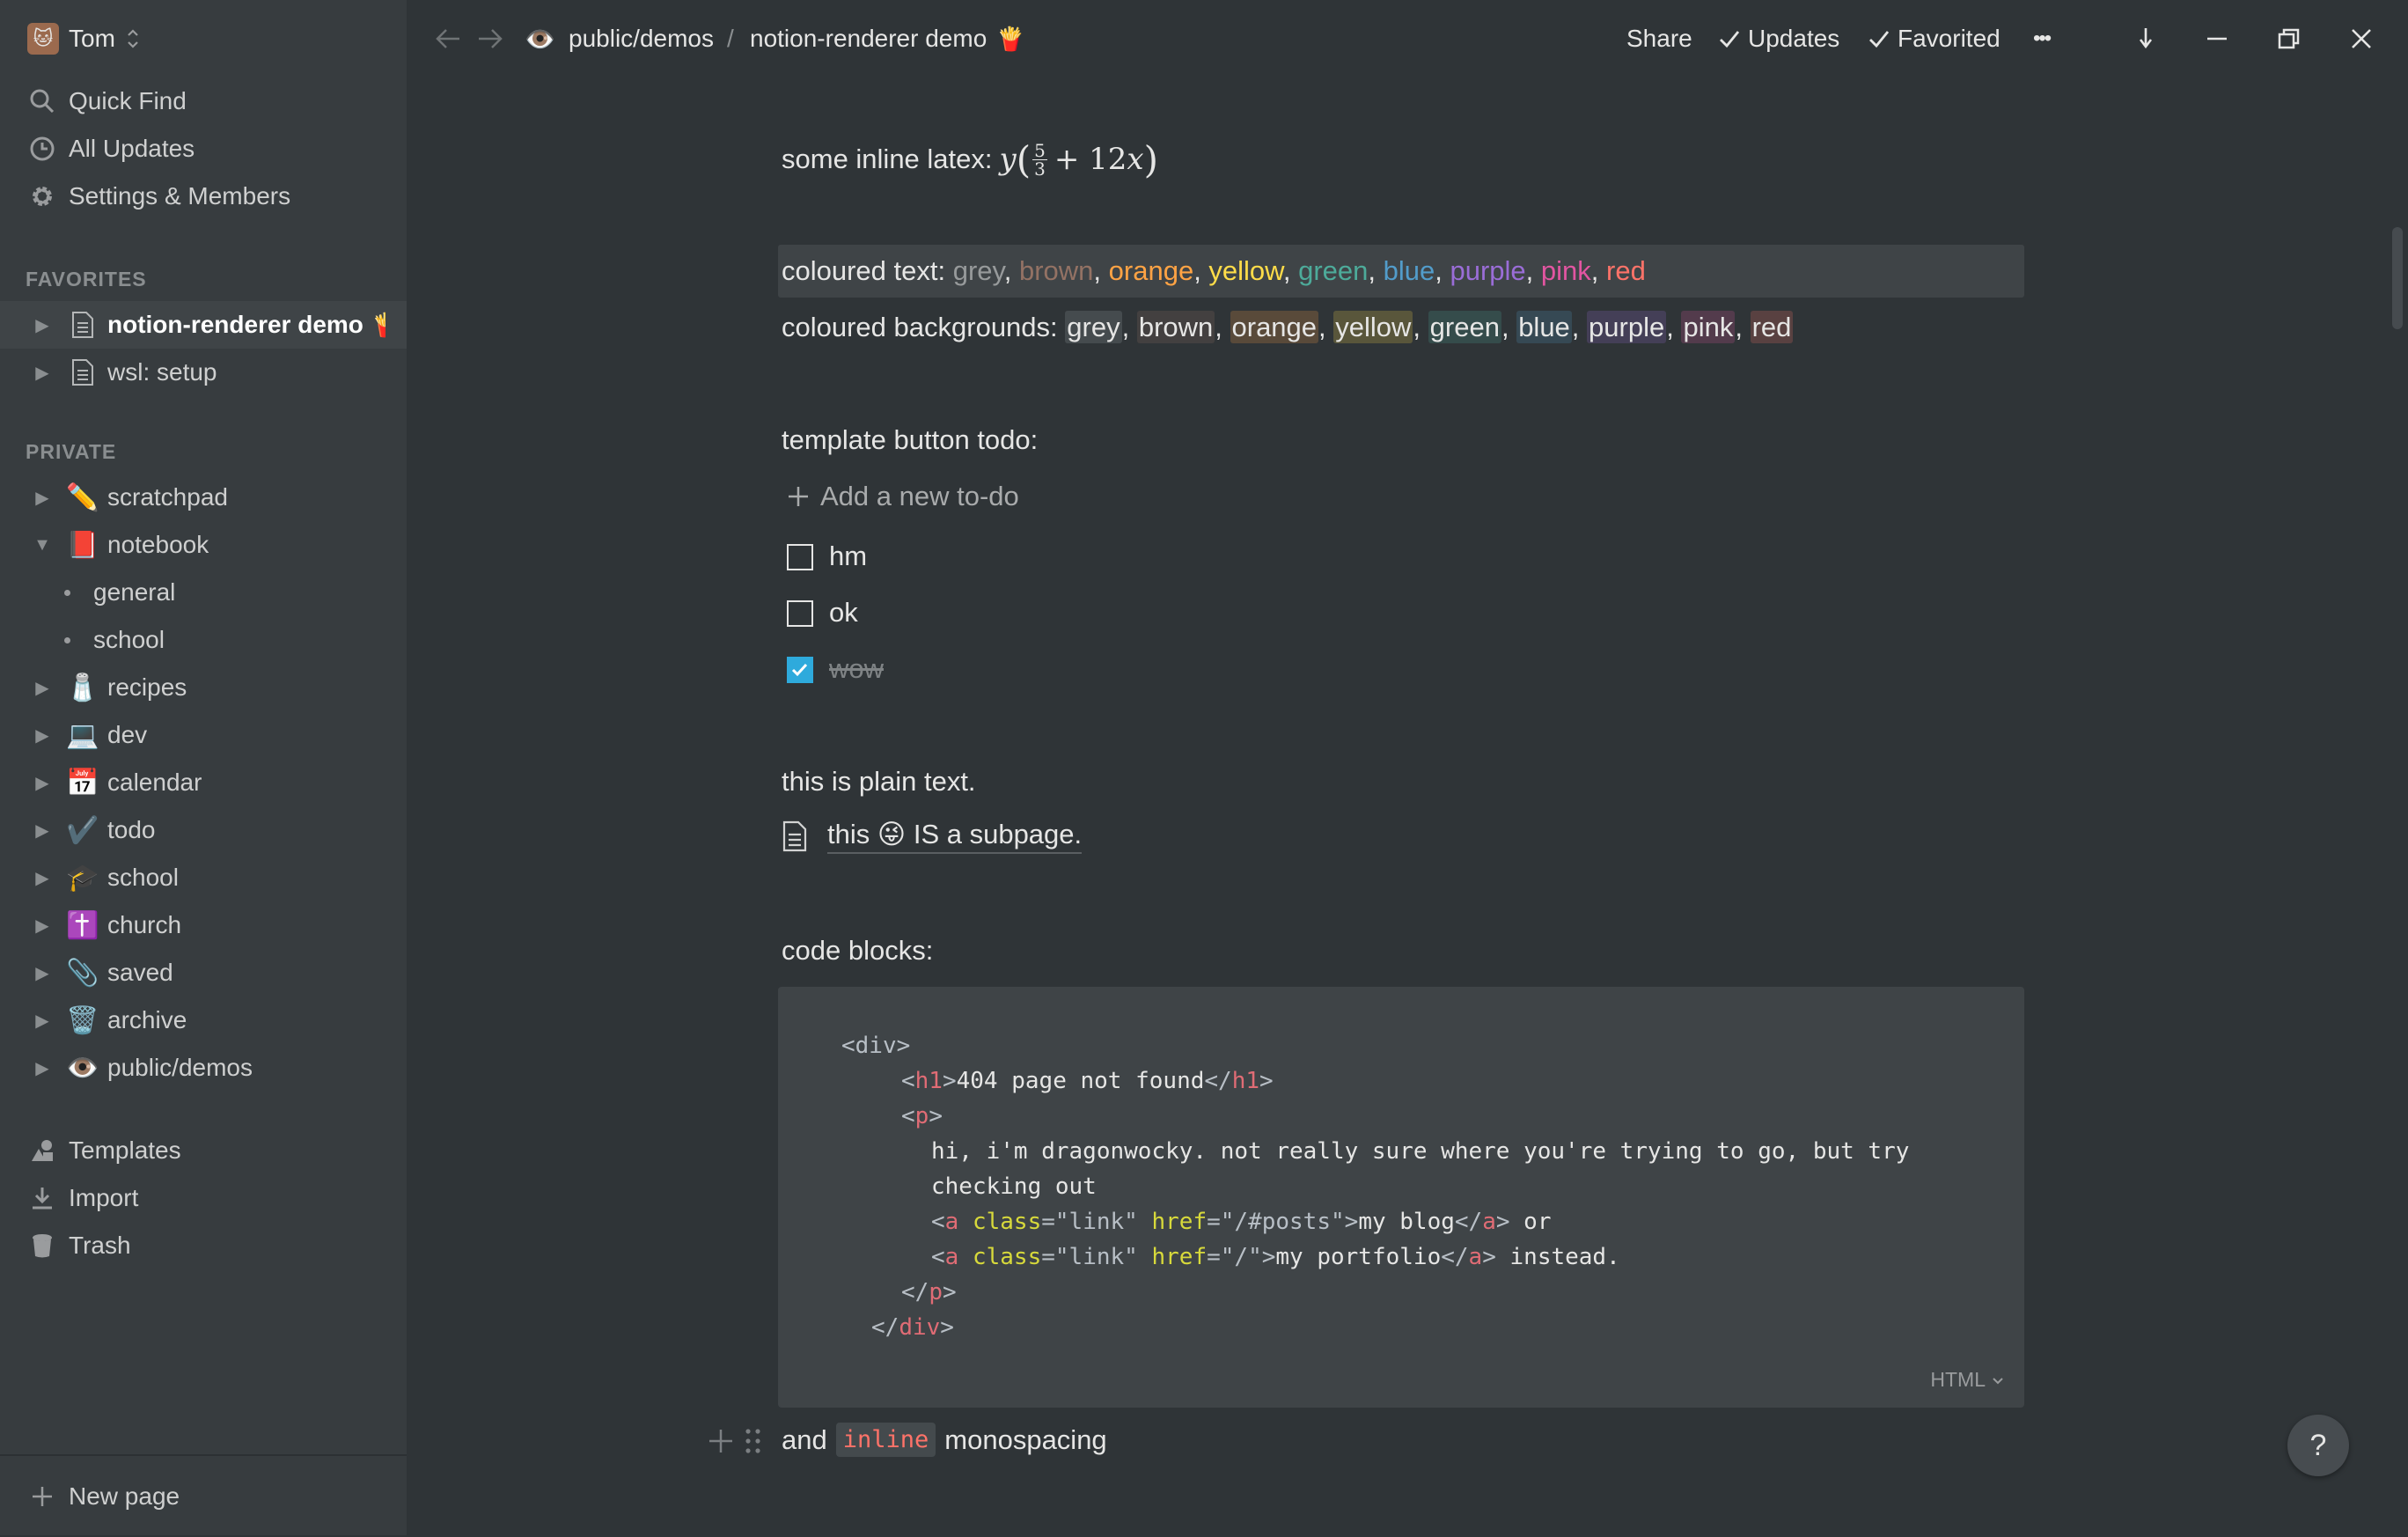  I want to click on todo-text-hm: hm, so click(848, 556).